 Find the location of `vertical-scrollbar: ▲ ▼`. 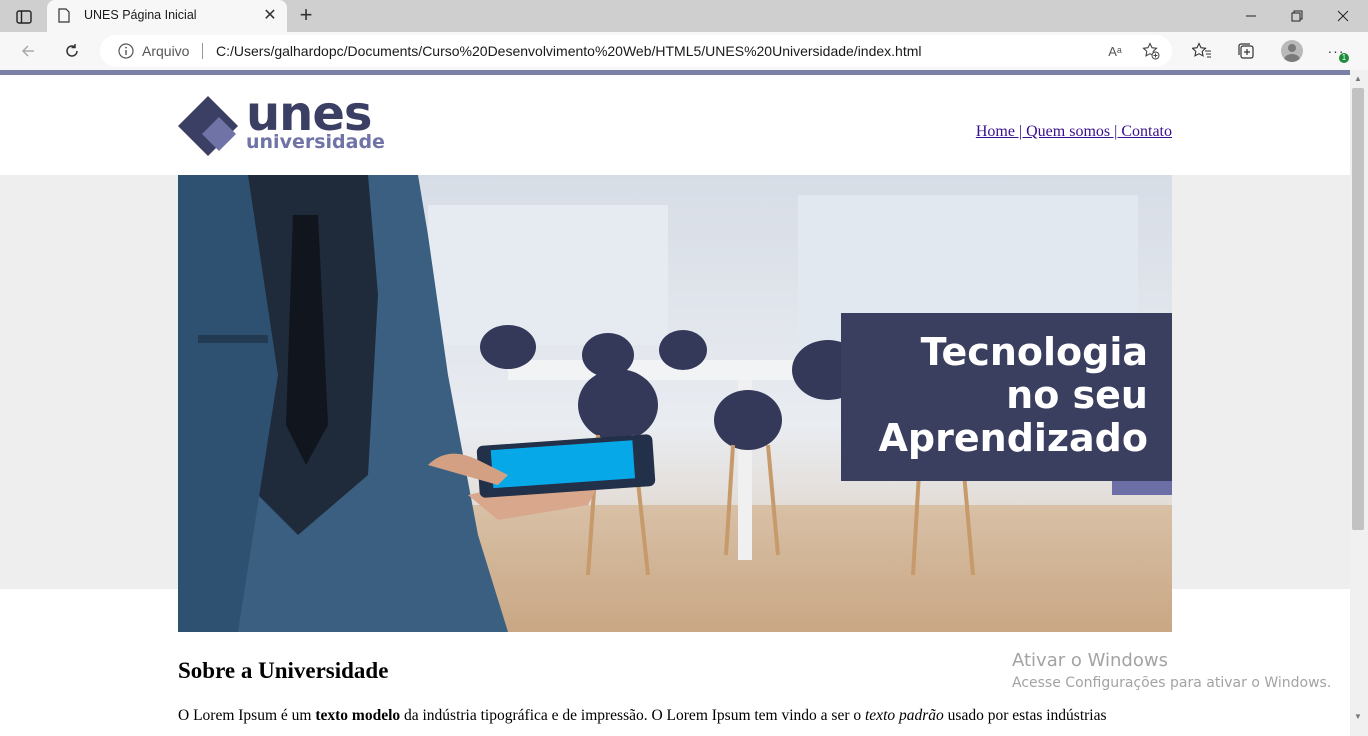

vertical-scrollbar: ▲ ▼ is located at coordinates (1359, 403).